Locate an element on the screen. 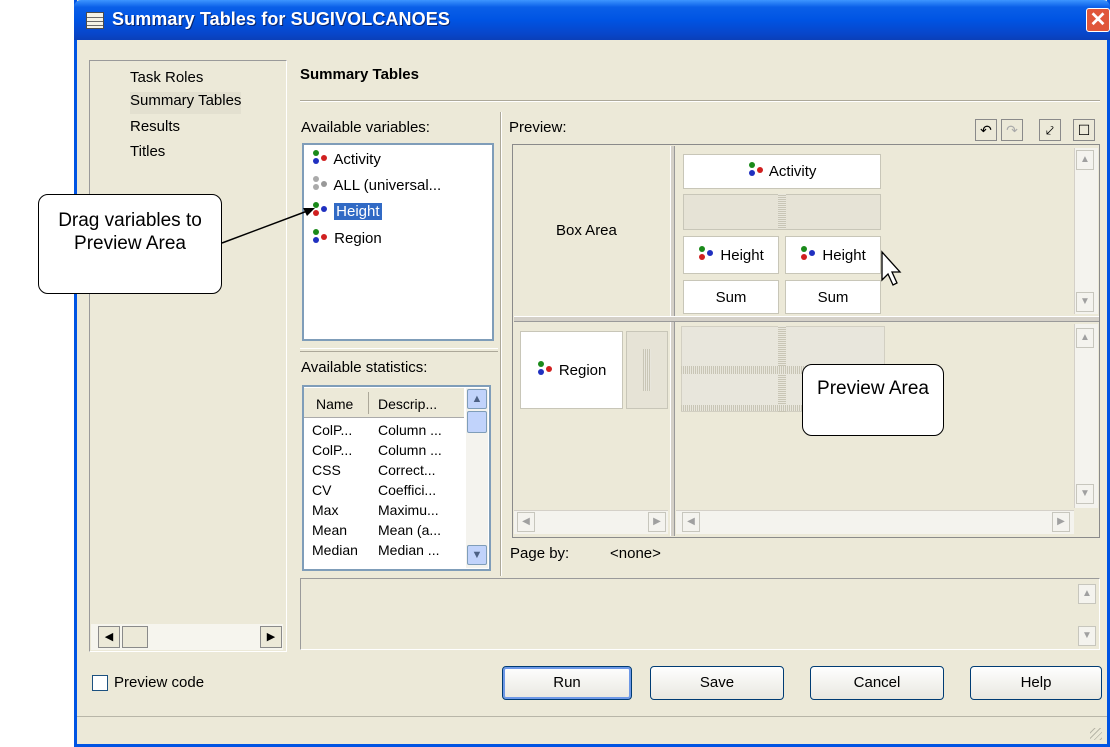  cursor-icon is located at coordinates (891, 268).